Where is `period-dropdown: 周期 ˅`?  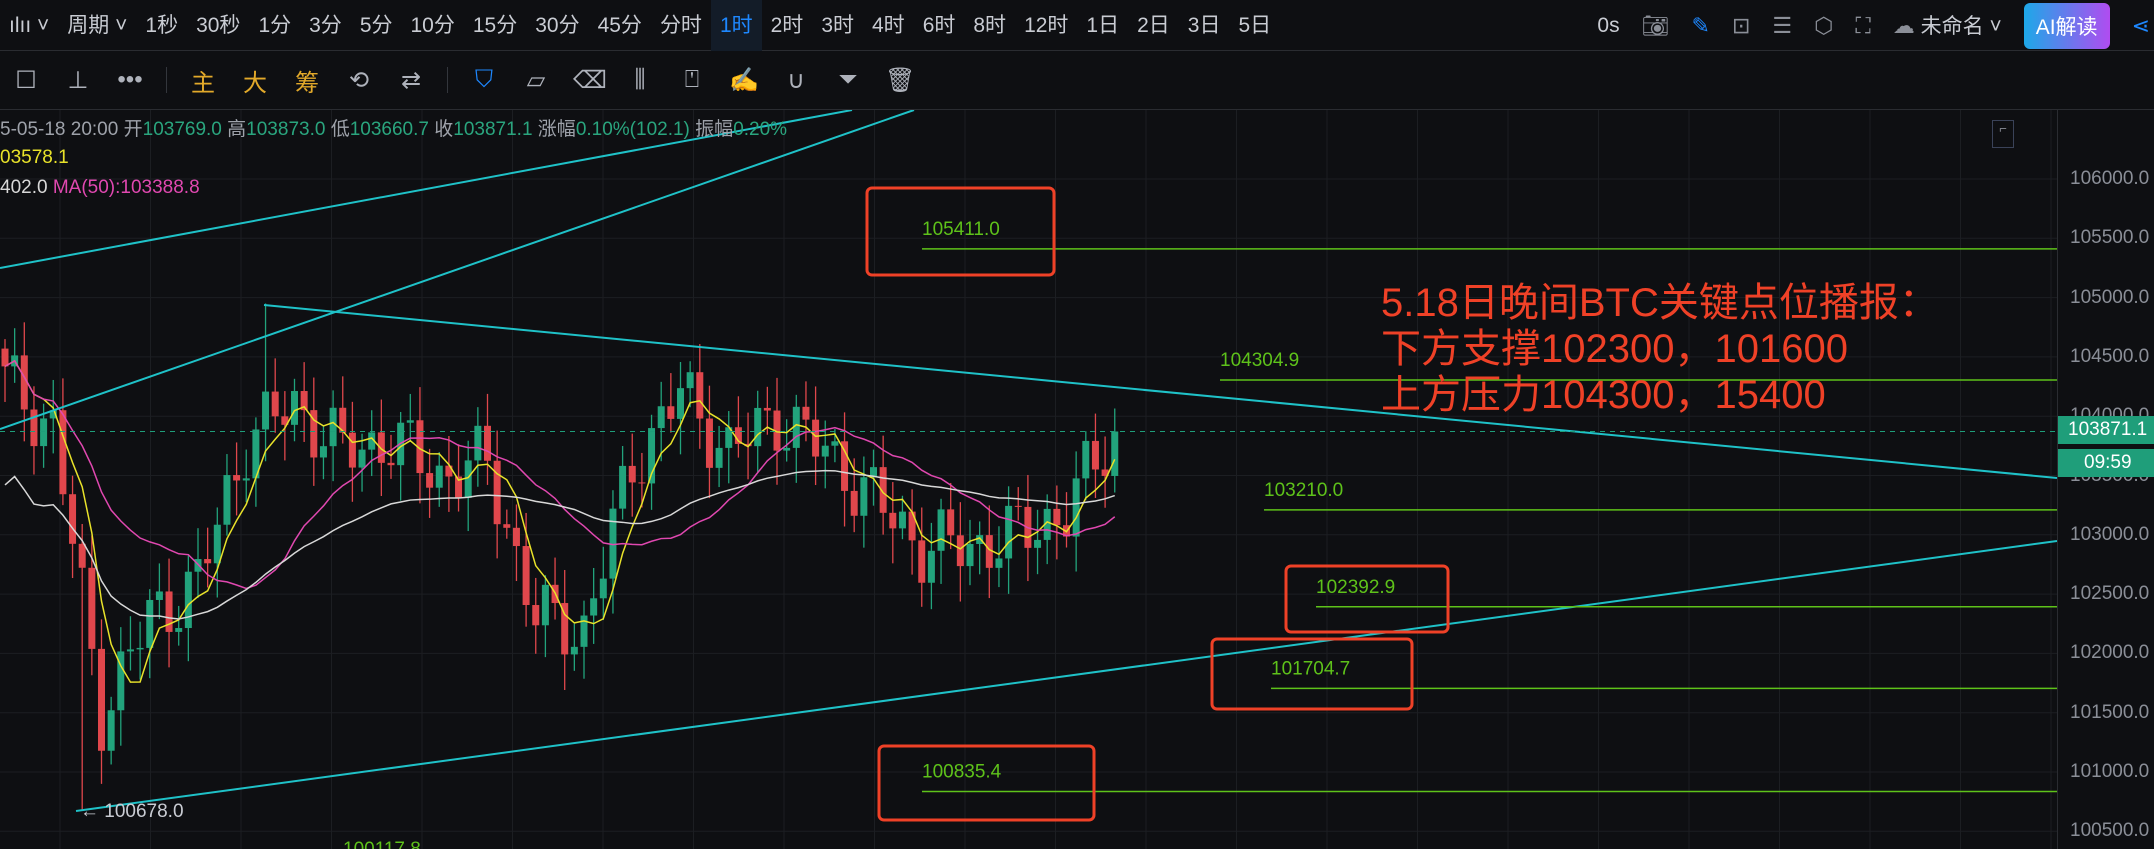
period-dropdown: 周期 ˅ is located at coordinates (97, 25).